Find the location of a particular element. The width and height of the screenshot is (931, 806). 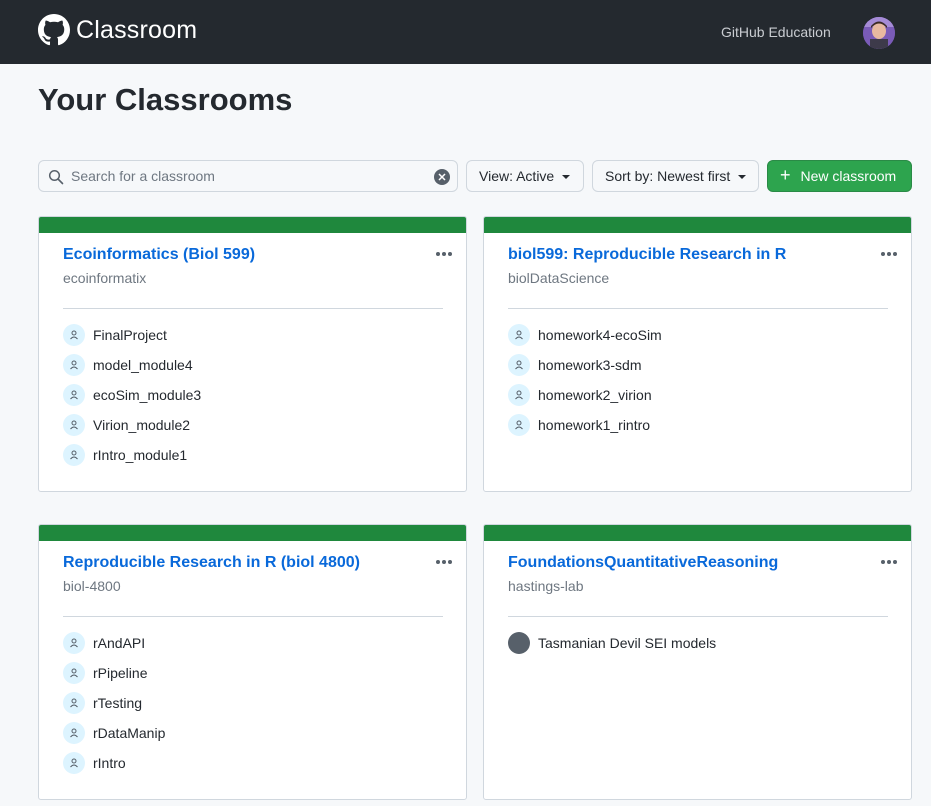

assignment-item: model_module4 is located at coordinates (132, 365).